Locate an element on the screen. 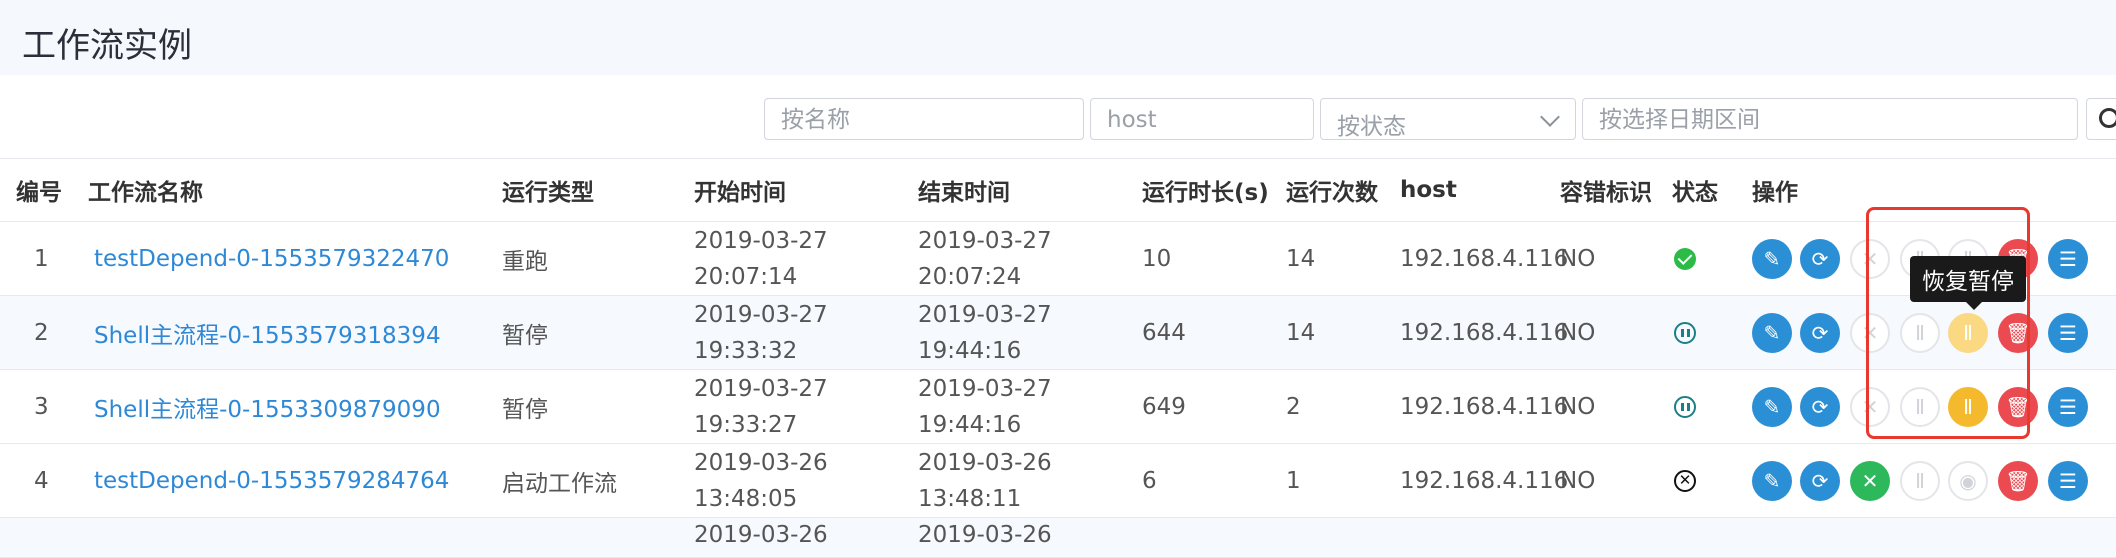 Image resolution: width=2116 pixels, height=558 pixels. end-clock: 20:07:24 is located at coordinates (970, 276).